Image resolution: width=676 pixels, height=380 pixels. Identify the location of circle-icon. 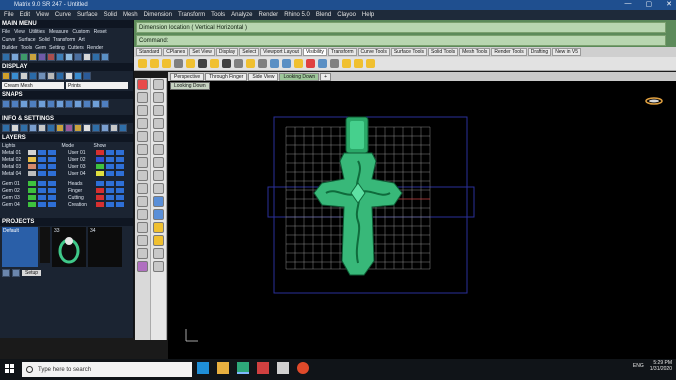
(142, 136).